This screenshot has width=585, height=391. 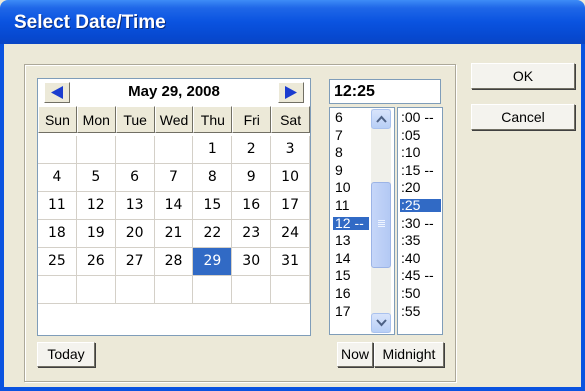 I want to click on hour-option: 10, so click(x=351, y=187).